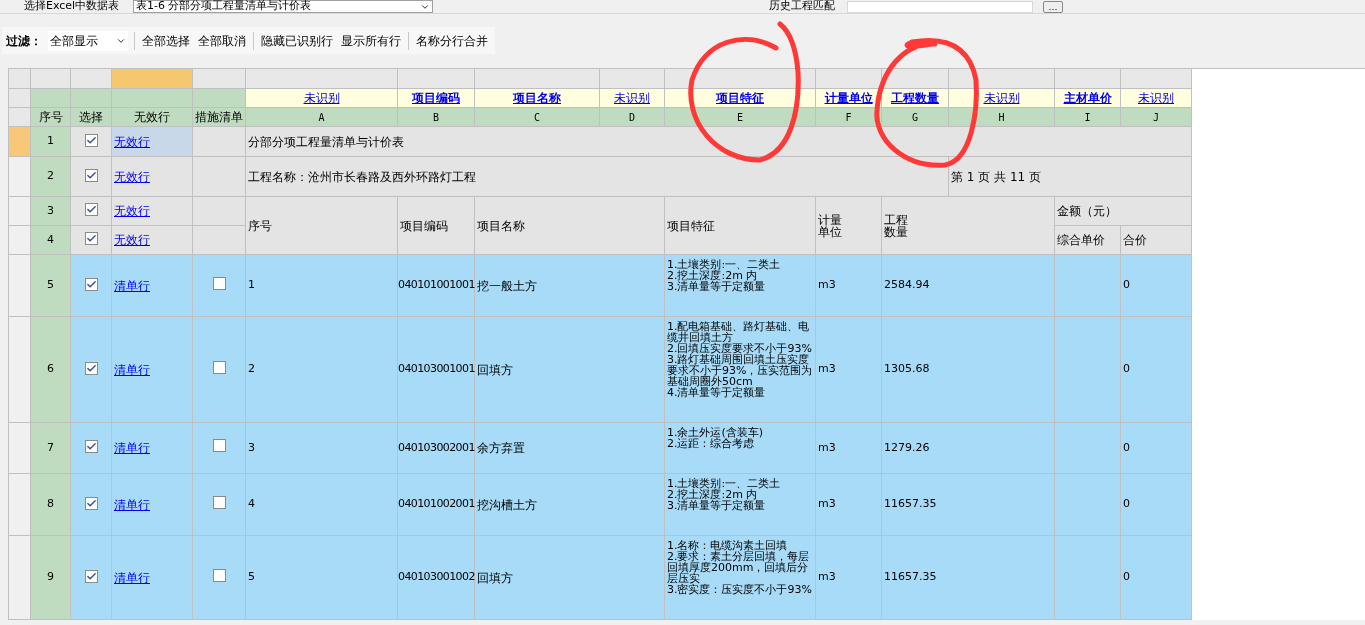  What do you see at coordinates (297, 40) in the screenshot?
I see `toolbar-button: 隐藏已识别行` at bounding box center [297, 40].